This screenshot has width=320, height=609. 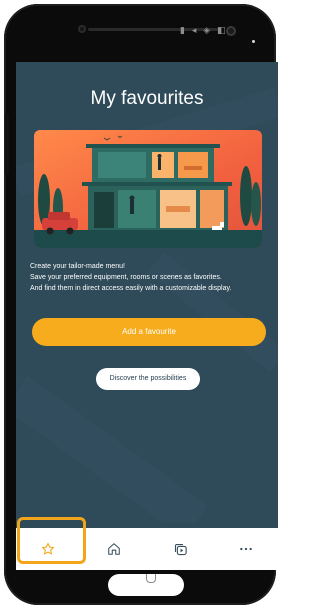 What do you see at coordinates (82, 29) in the screenshot?
I see `front-camera` at bounding box center [82, 29].